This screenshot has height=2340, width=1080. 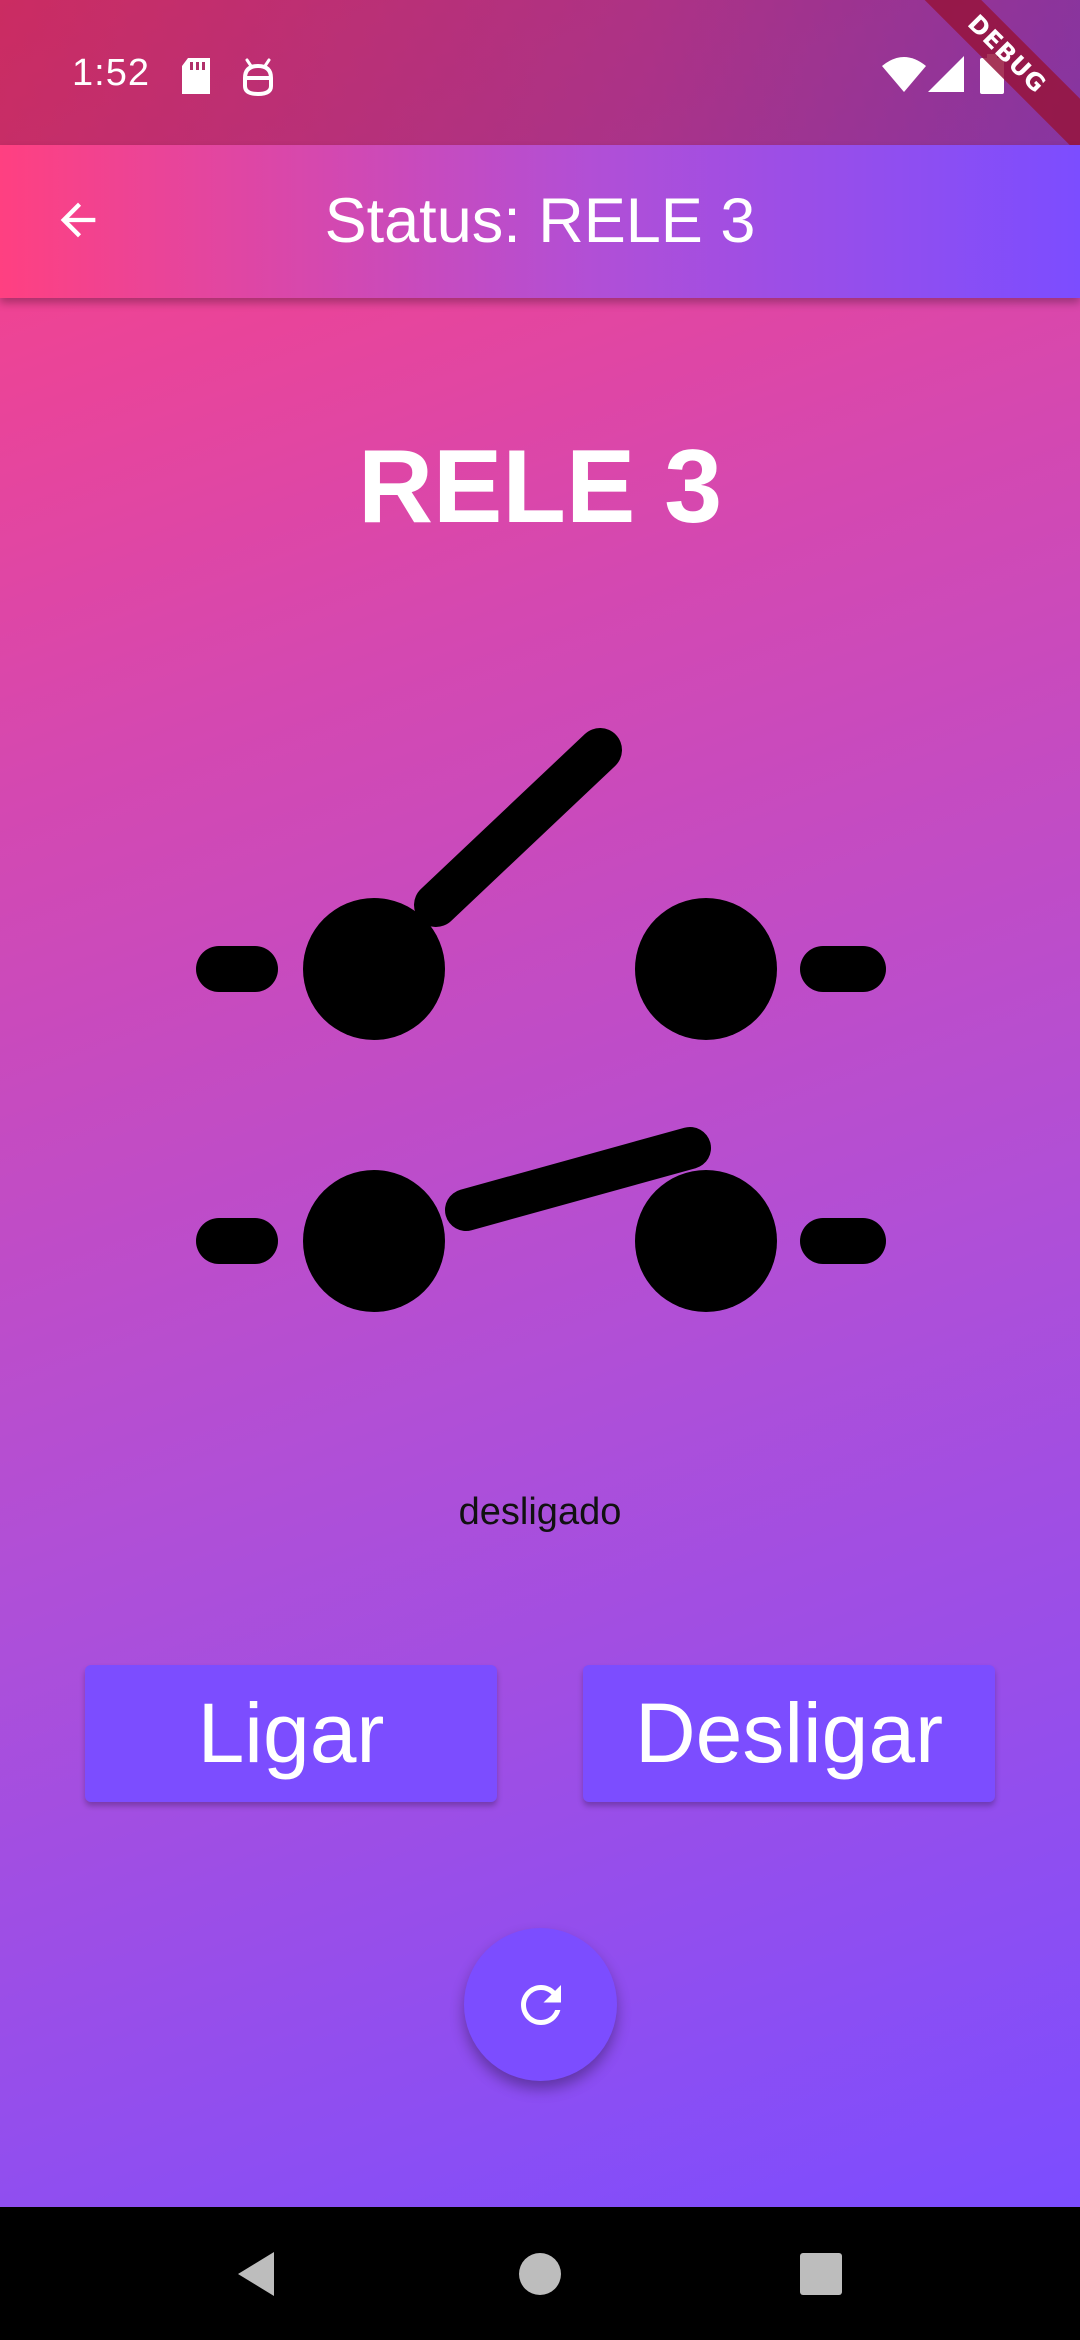 I want to click on nav-home-icon, so click(x=540, y=2274).